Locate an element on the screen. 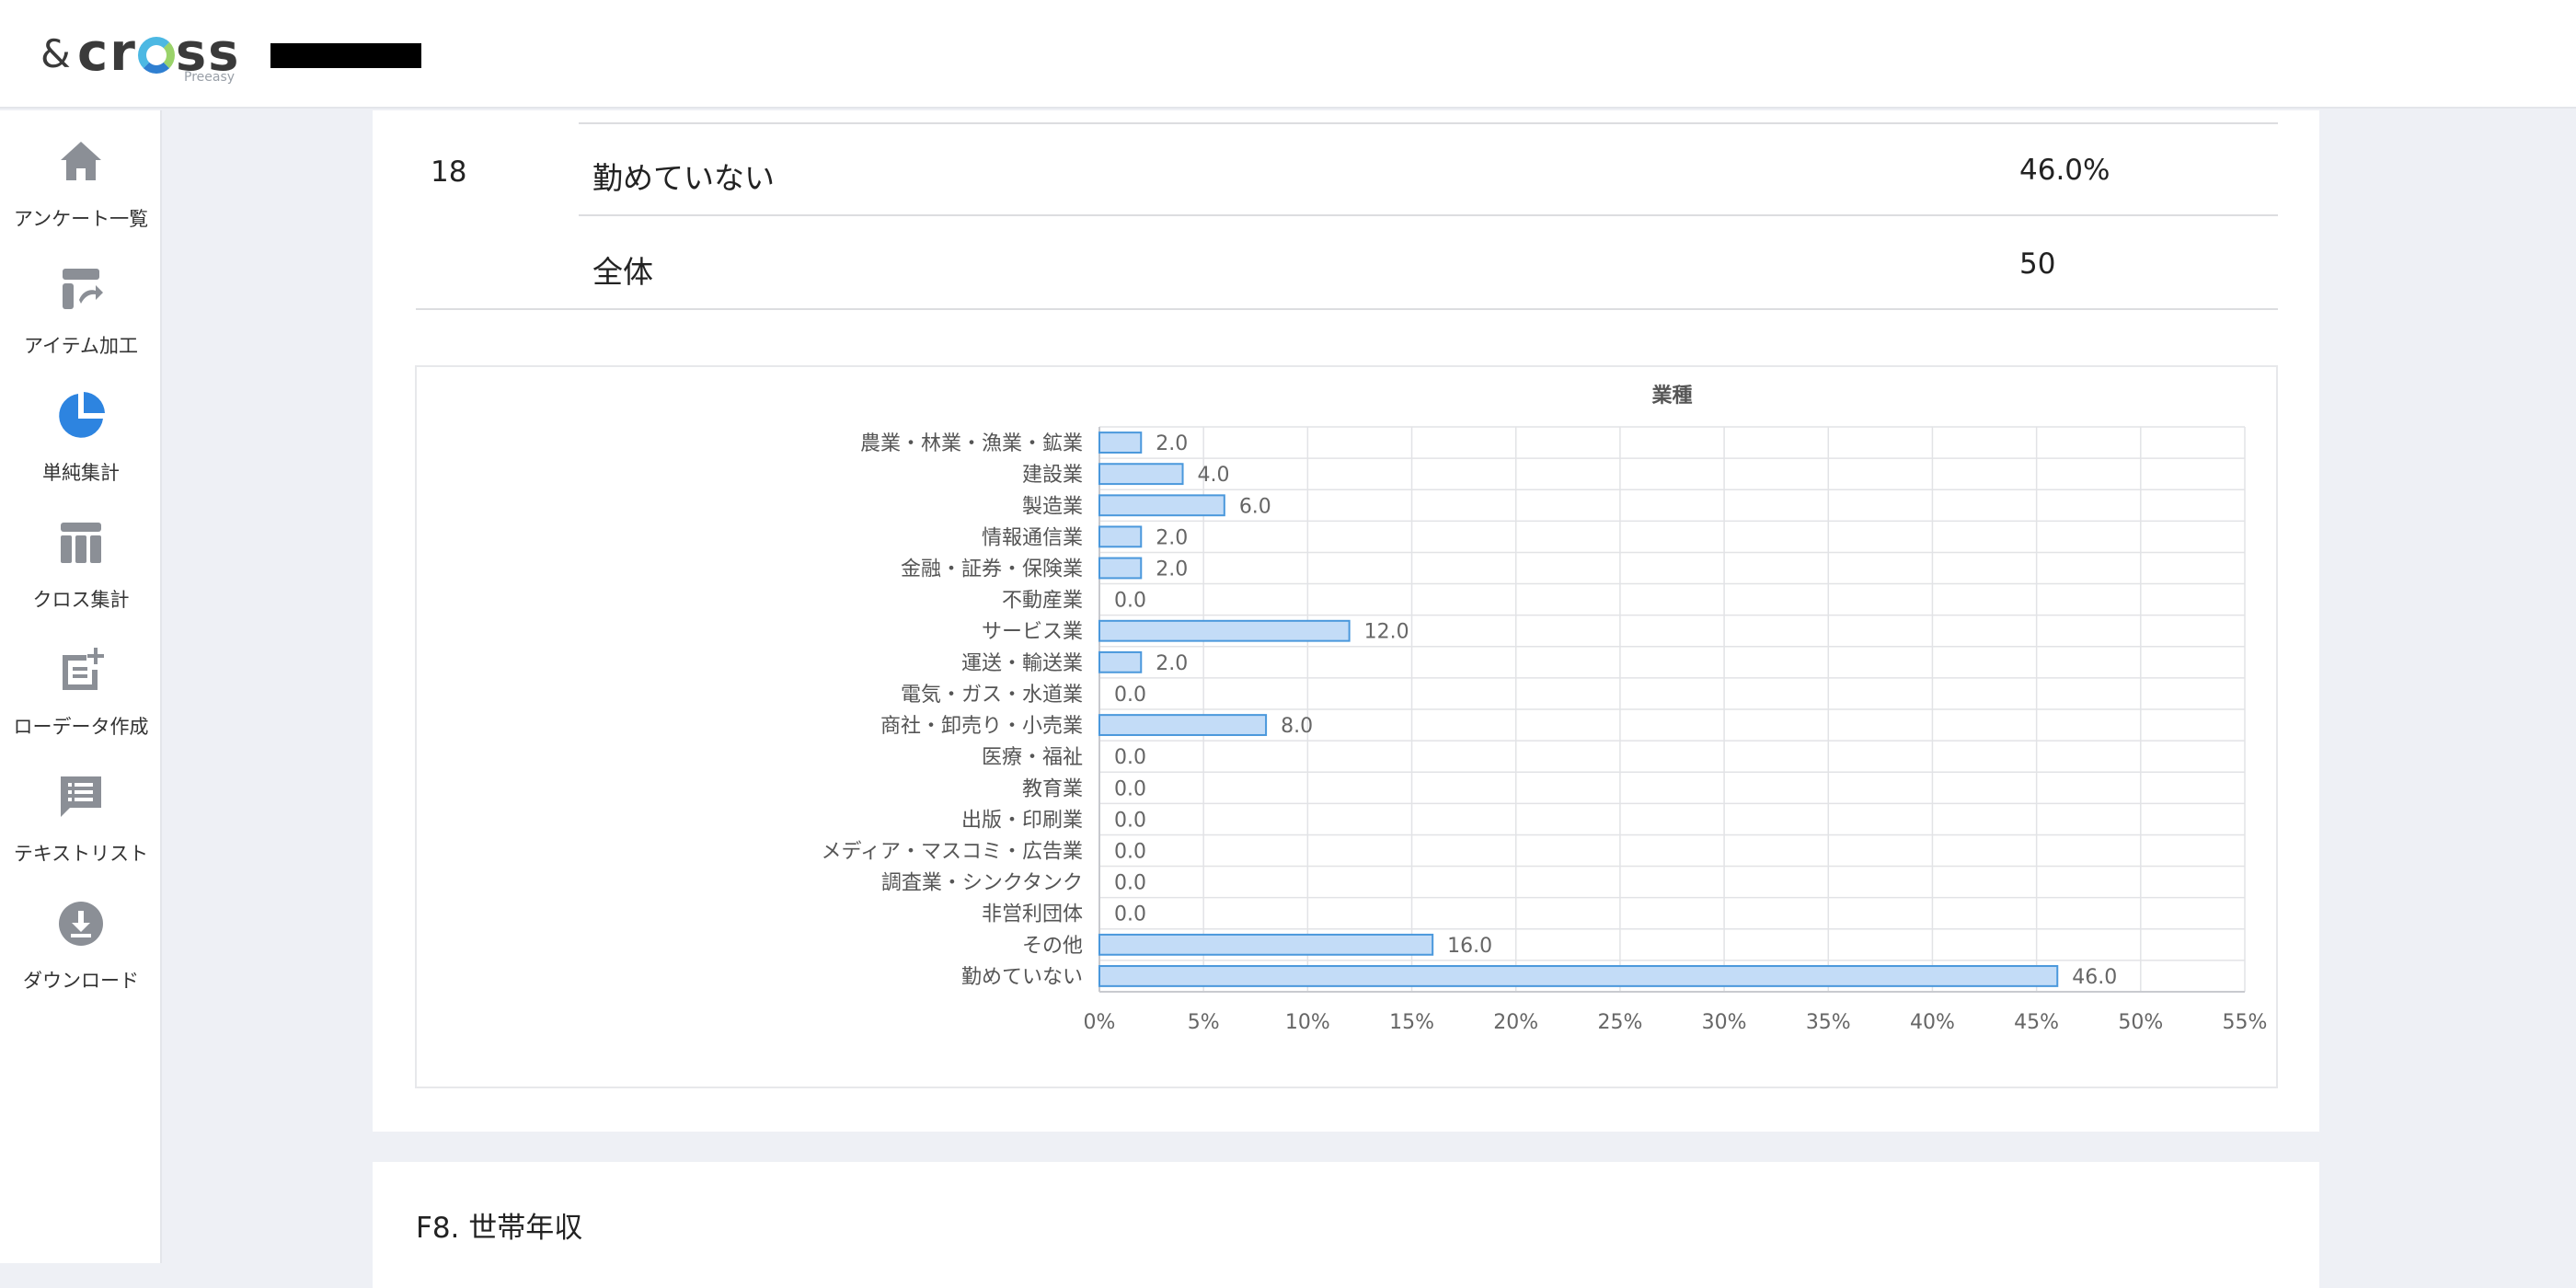  app-logo: & cr ss Preeasy is located at coordinates (141, 55).